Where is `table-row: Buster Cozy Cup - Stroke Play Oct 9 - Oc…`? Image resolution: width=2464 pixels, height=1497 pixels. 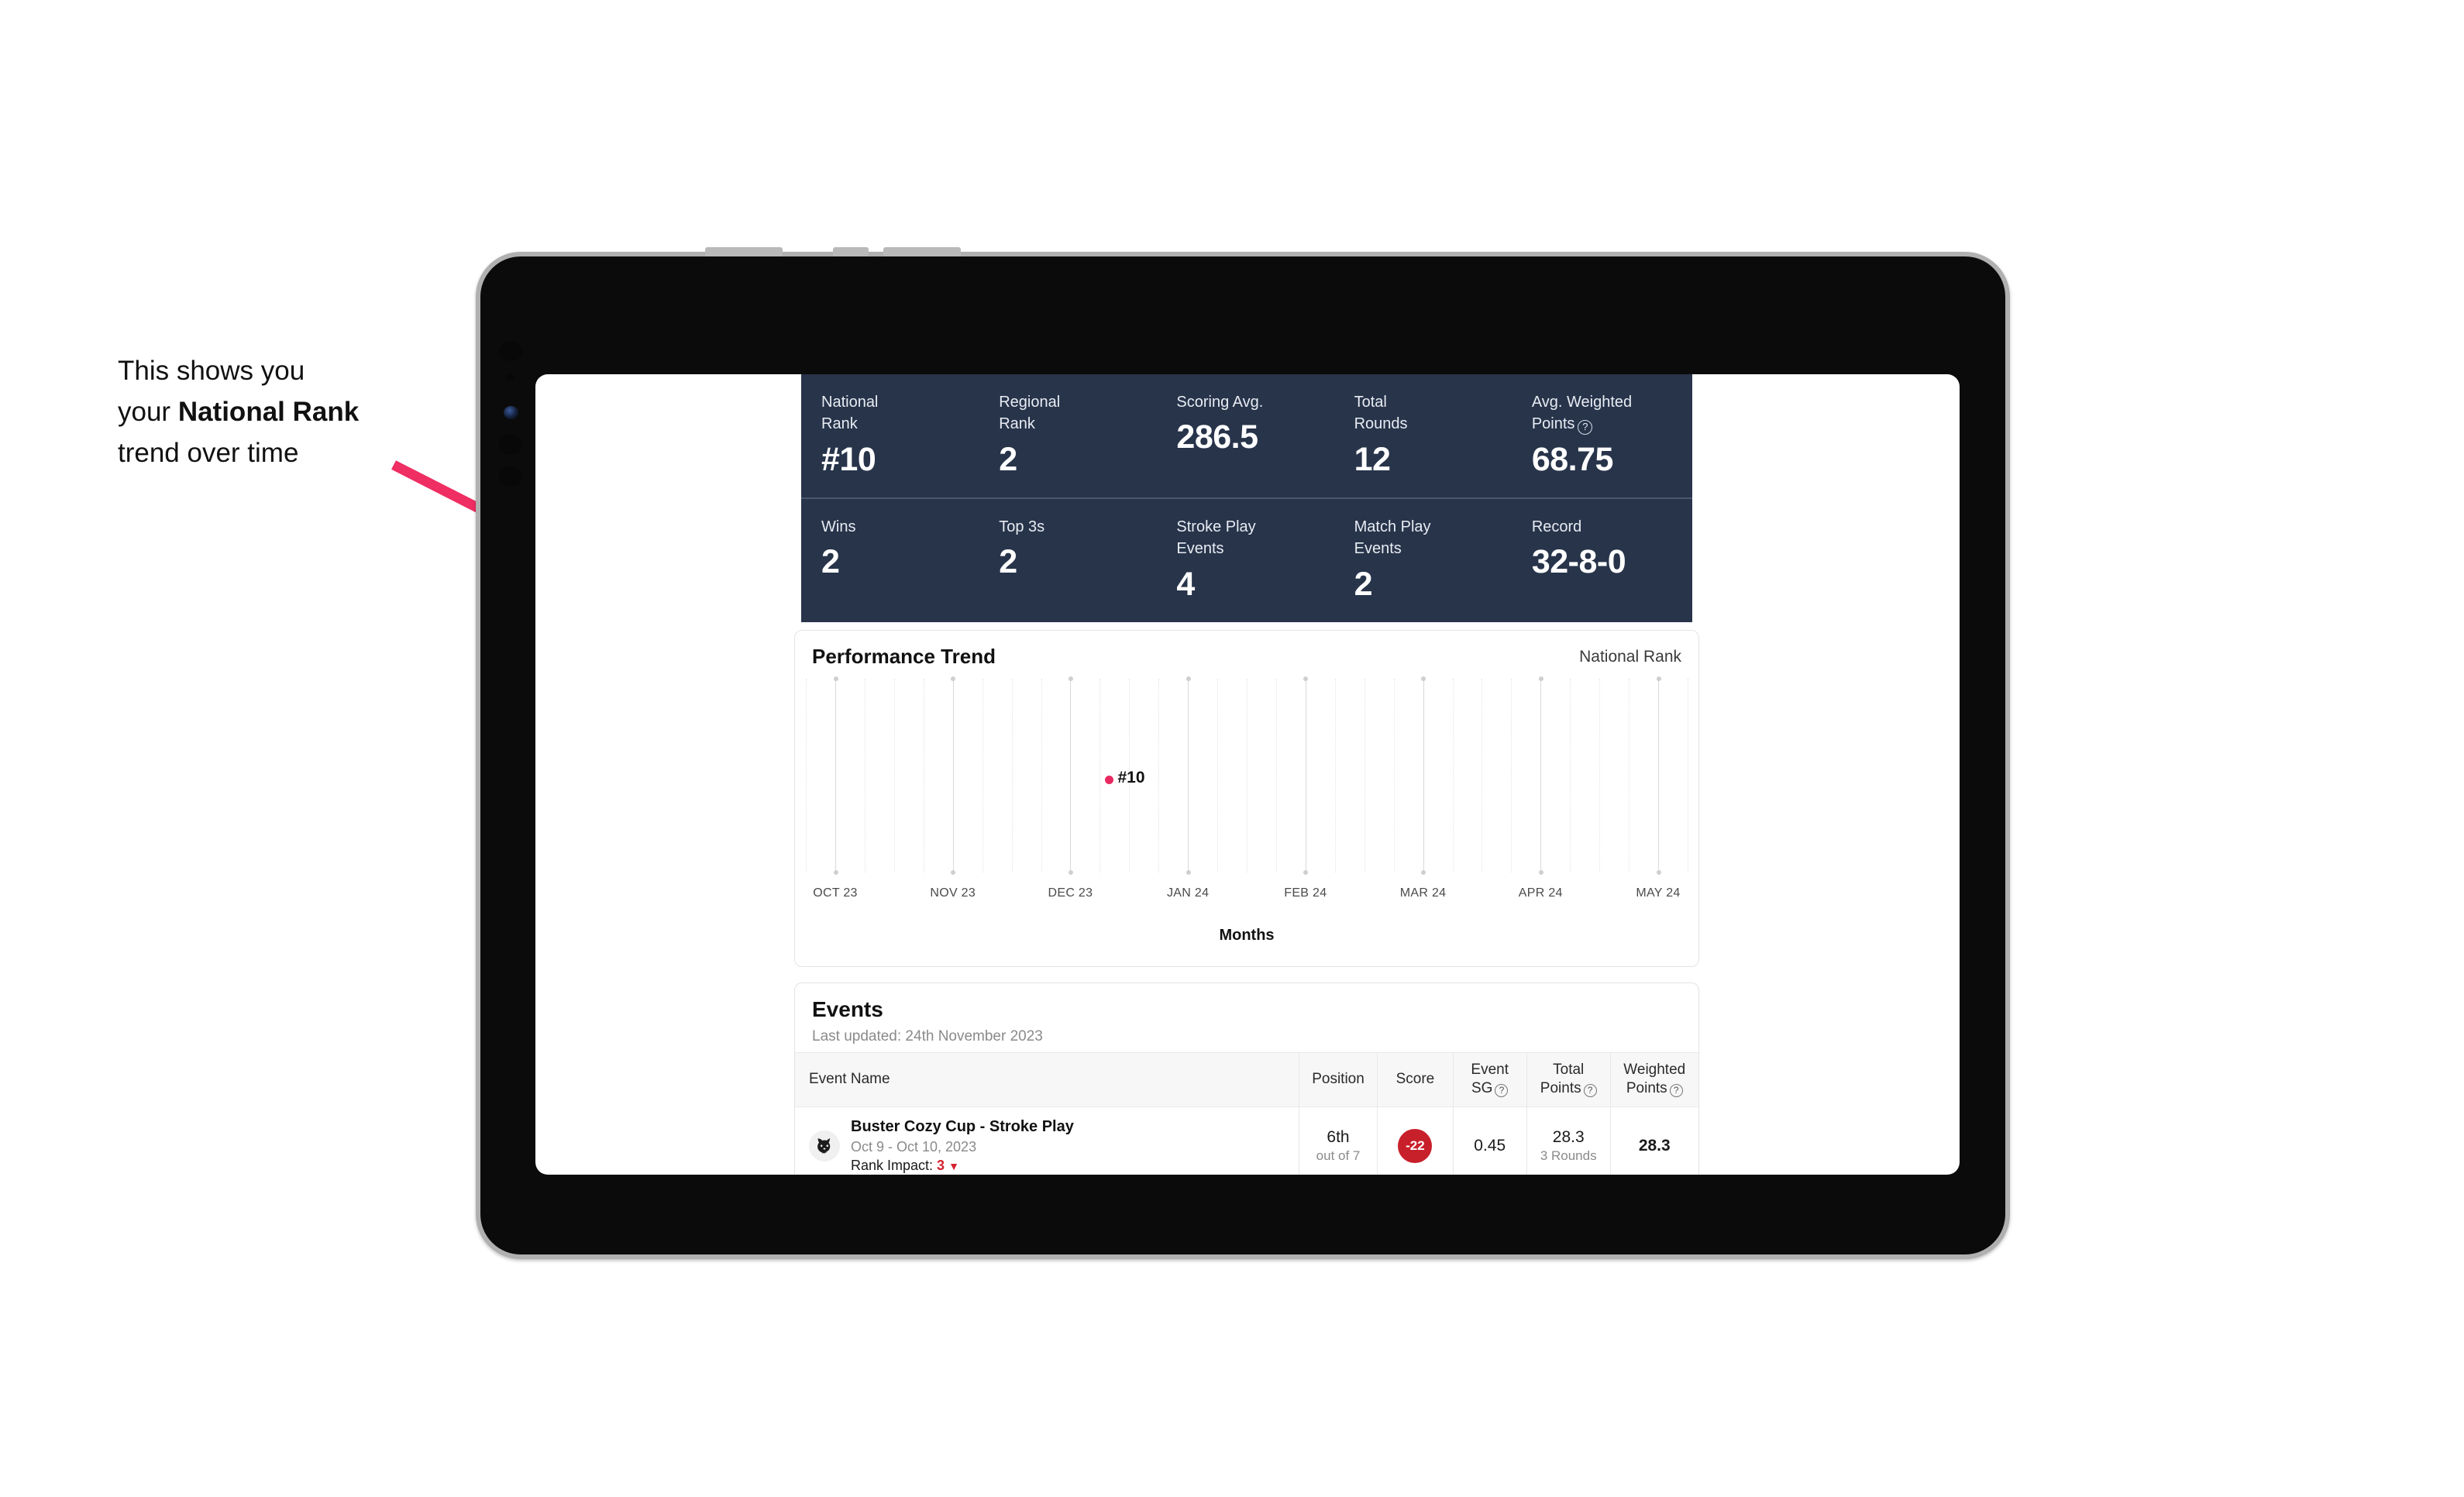
table-row: Buster Cozy Cup - Stroke Play Oct 9 - Oc… is located at coordinates (1246, 1140).